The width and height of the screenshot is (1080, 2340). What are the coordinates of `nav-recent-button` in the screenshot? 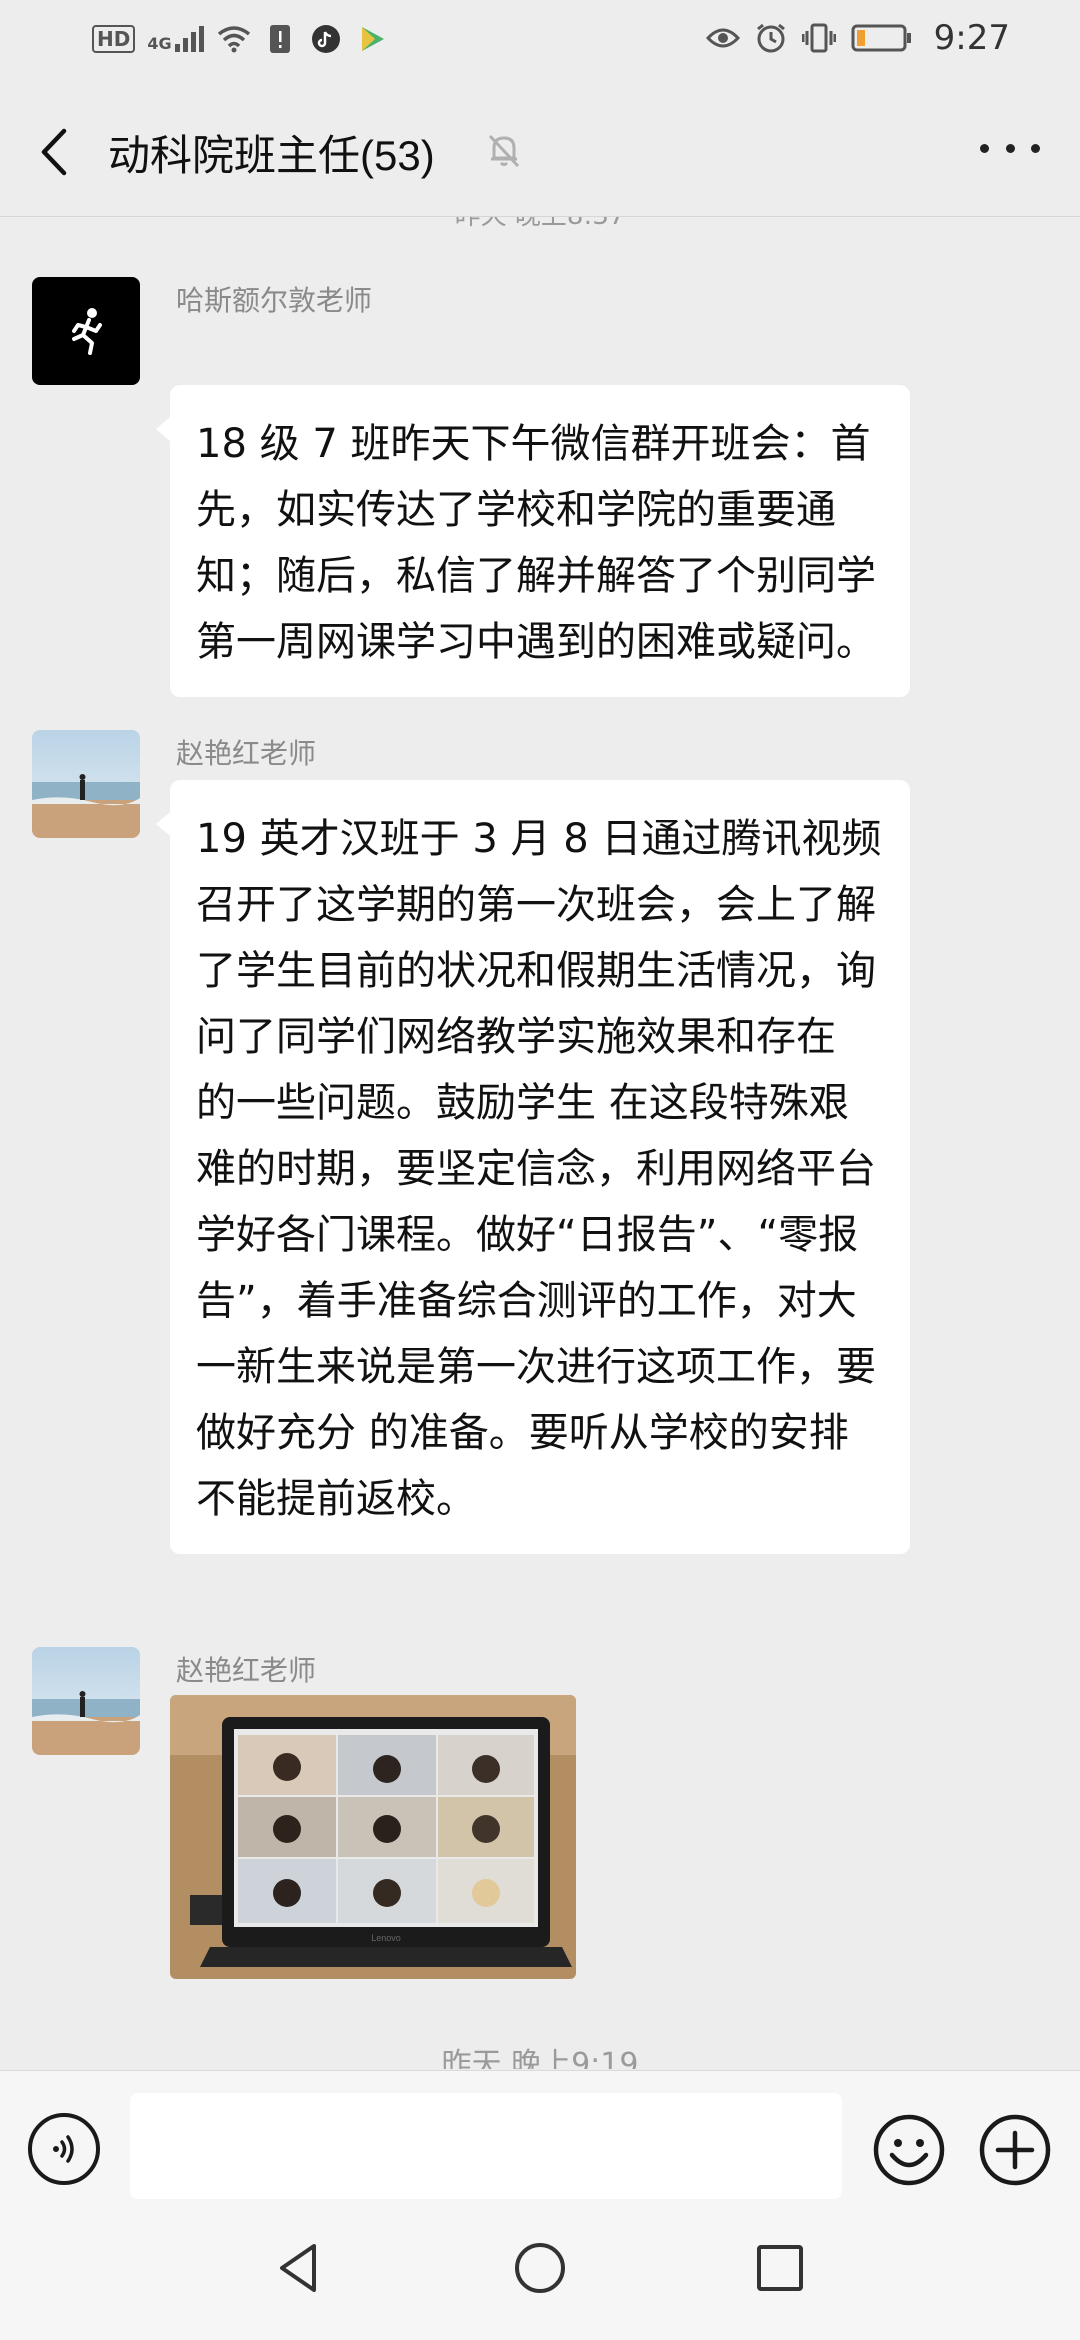 It's located at (780, 2268).